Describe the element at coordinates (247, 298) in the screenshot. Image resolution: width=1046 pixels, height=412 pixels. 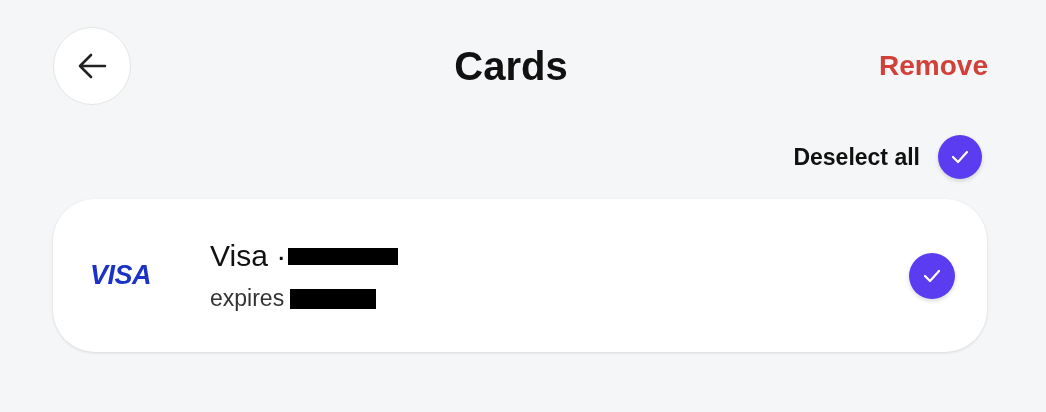
I see `card-expiry: expires` at that location.